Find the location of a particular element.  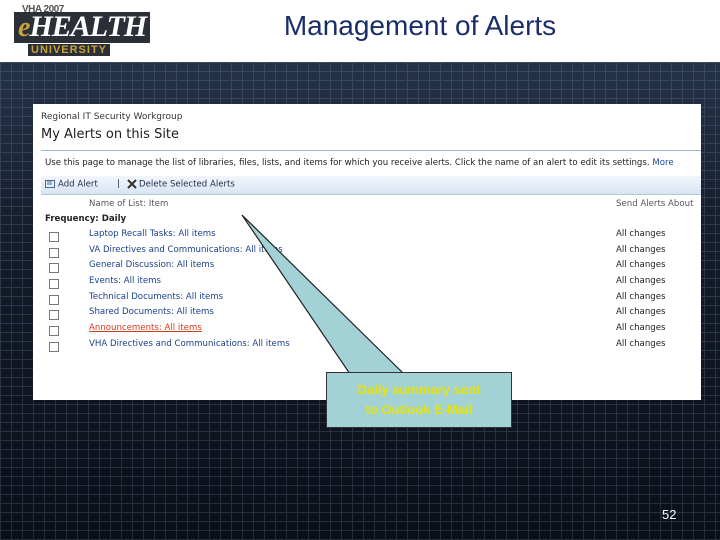

callout-pointer is located at coordinates (323, 294).